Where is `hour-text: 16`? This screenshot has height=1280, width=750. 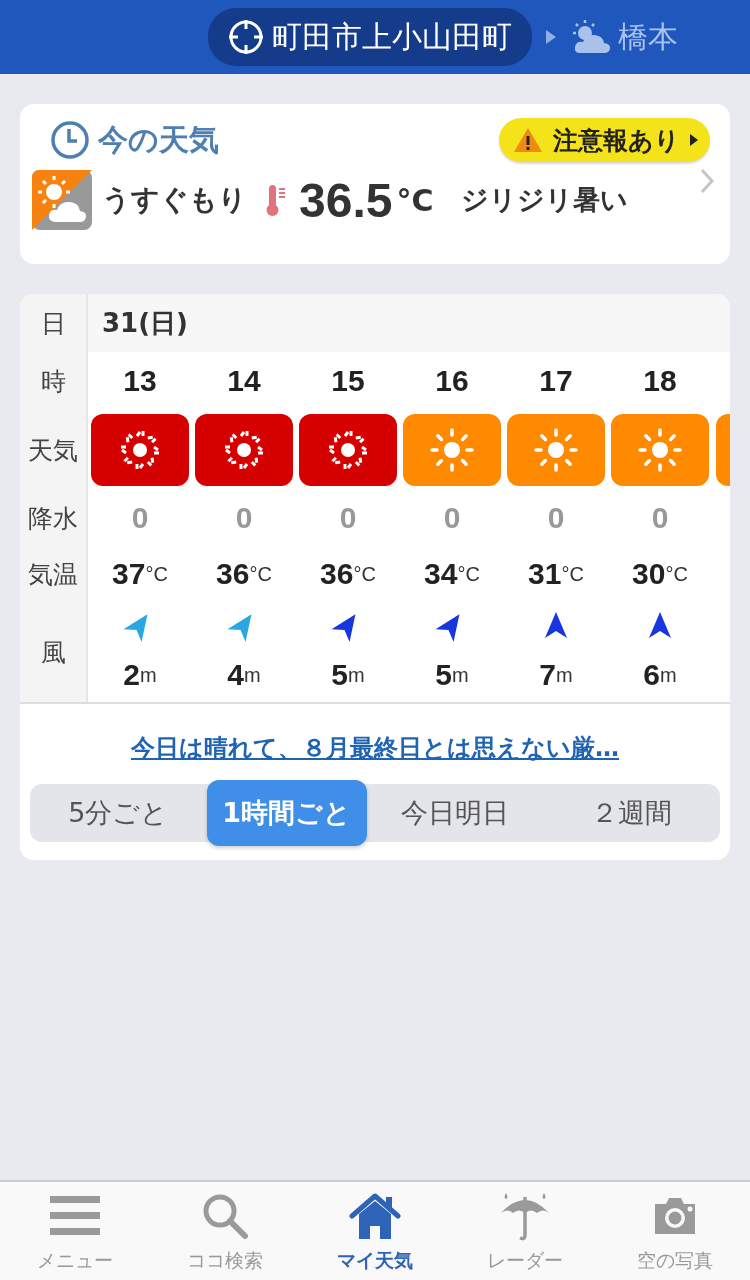
hour-text: 16 is located at coordinates (452, 381).